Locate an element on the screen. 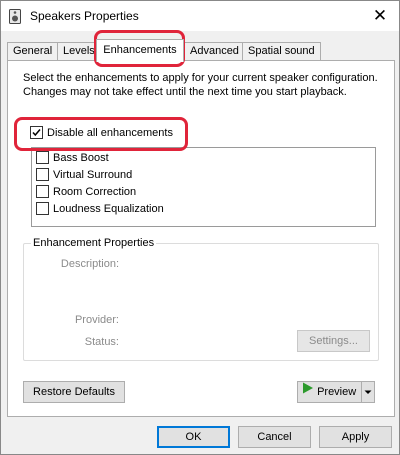 The height and width of the screenshot is (455, 400). tab-enhancements: Enhancements is located at coordinates (140, 50).